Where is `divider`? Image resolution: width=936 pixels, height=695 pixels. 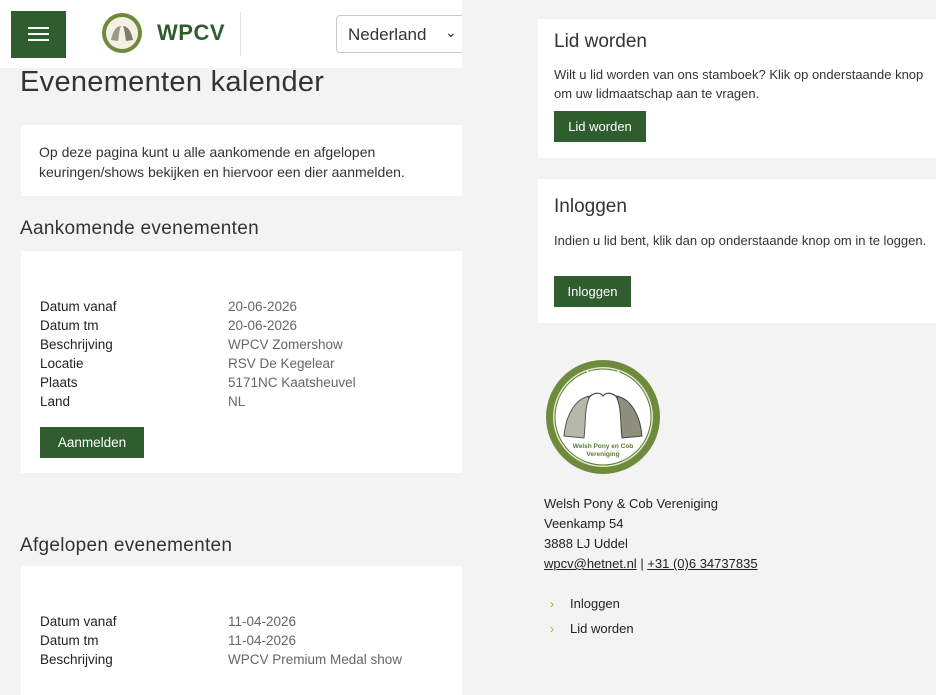
divider is located at coordinates (240, 34).